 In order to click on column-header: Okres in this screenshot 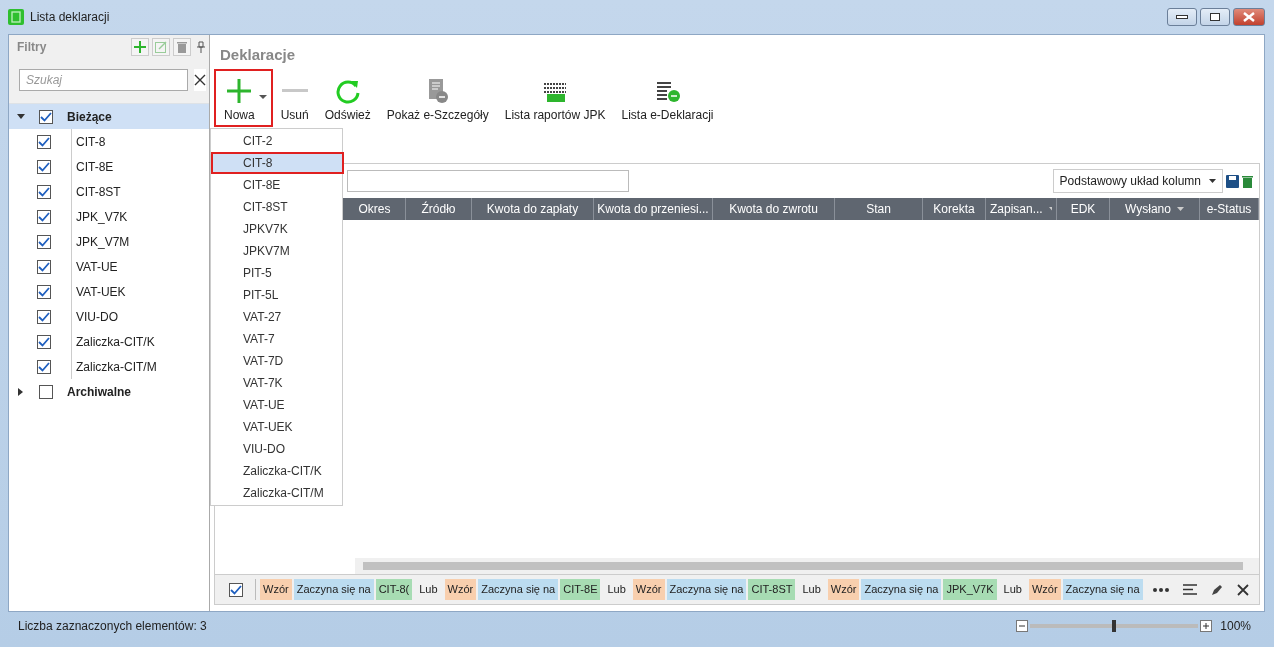, I will do `click(375, 209)`.